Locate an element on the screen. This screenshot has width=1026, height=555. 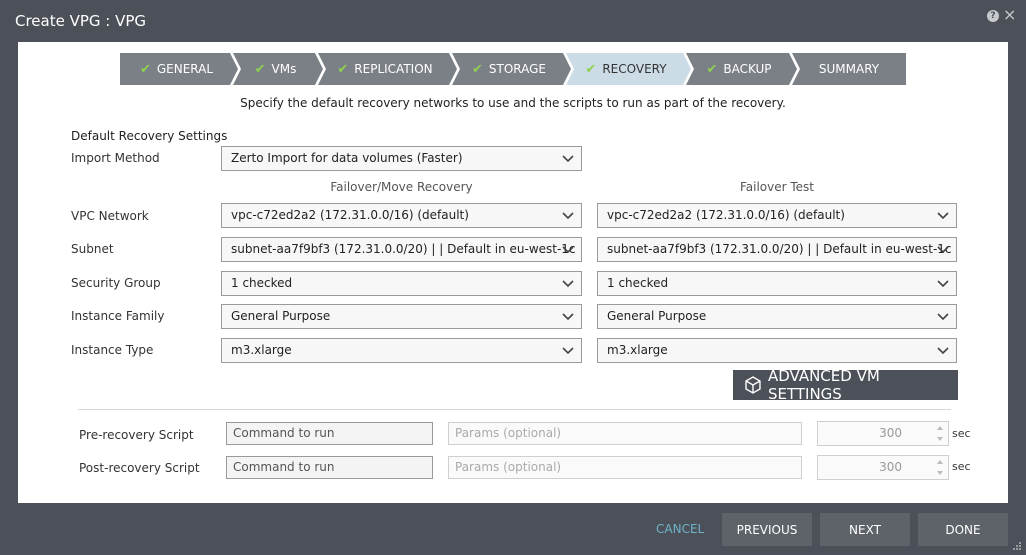
previous-button: PREVIOUS is located at coordinates (767, 529).